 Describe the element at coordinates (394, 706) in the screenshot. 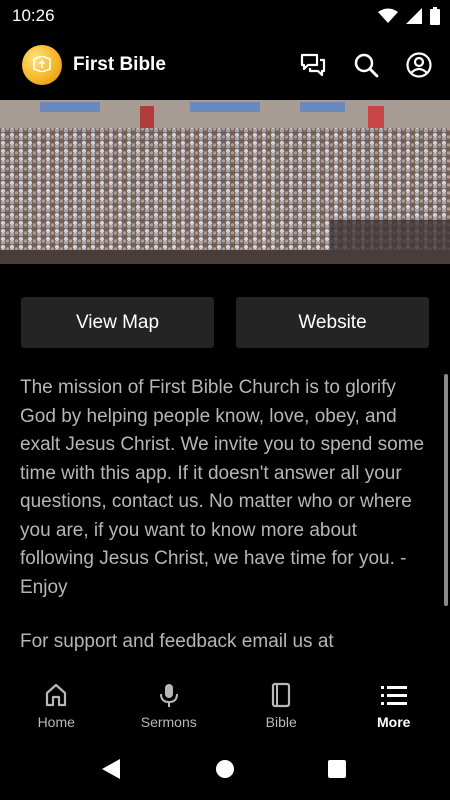

I see `nav-item-more: More` at that location.